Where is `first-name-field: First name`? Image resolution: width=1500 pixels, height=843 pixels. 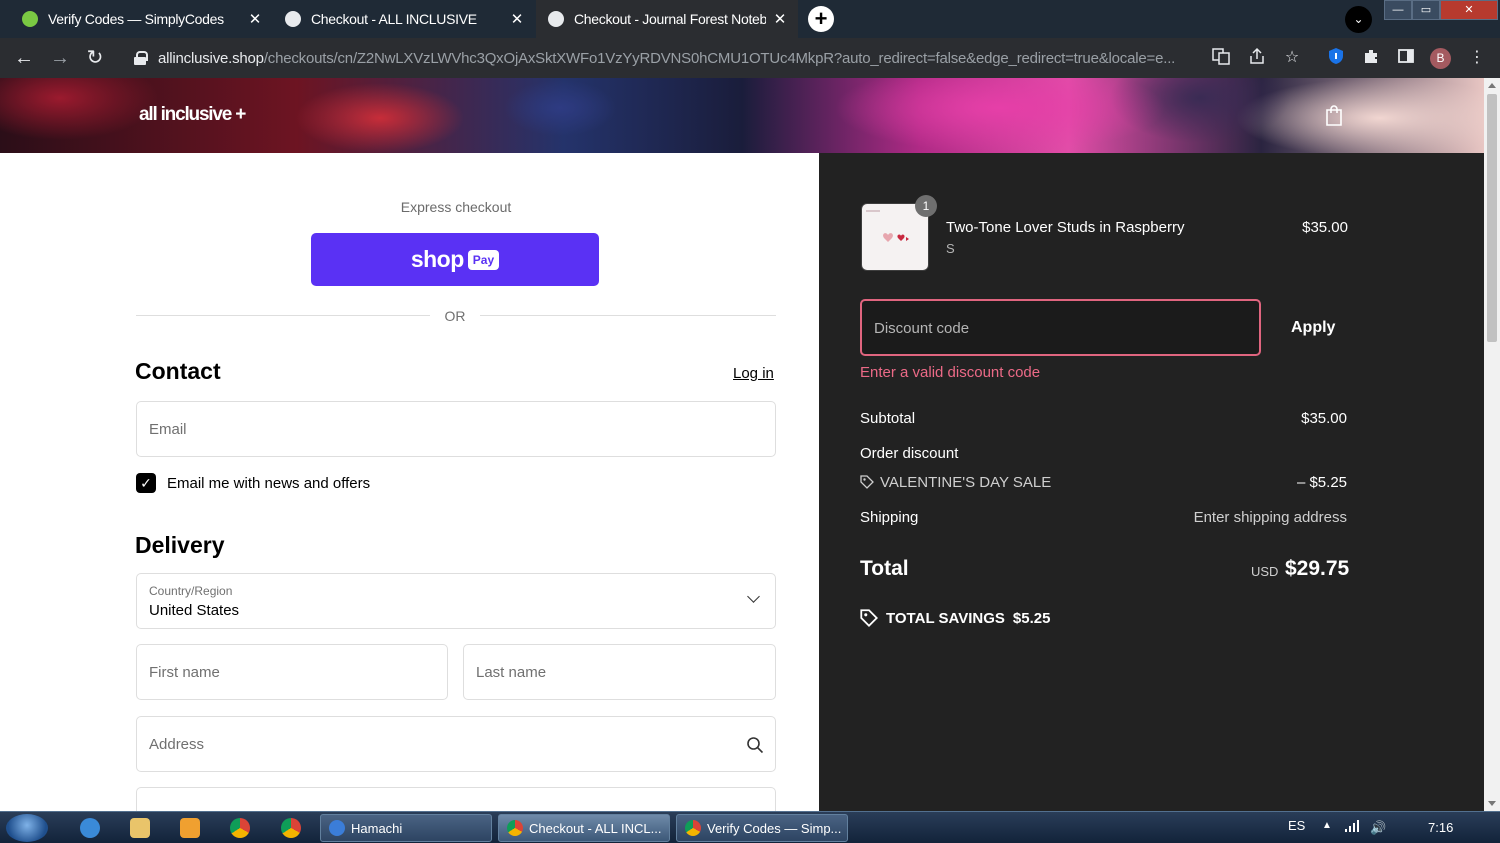
first-name-field: First name is located at coordinates (292, 672).